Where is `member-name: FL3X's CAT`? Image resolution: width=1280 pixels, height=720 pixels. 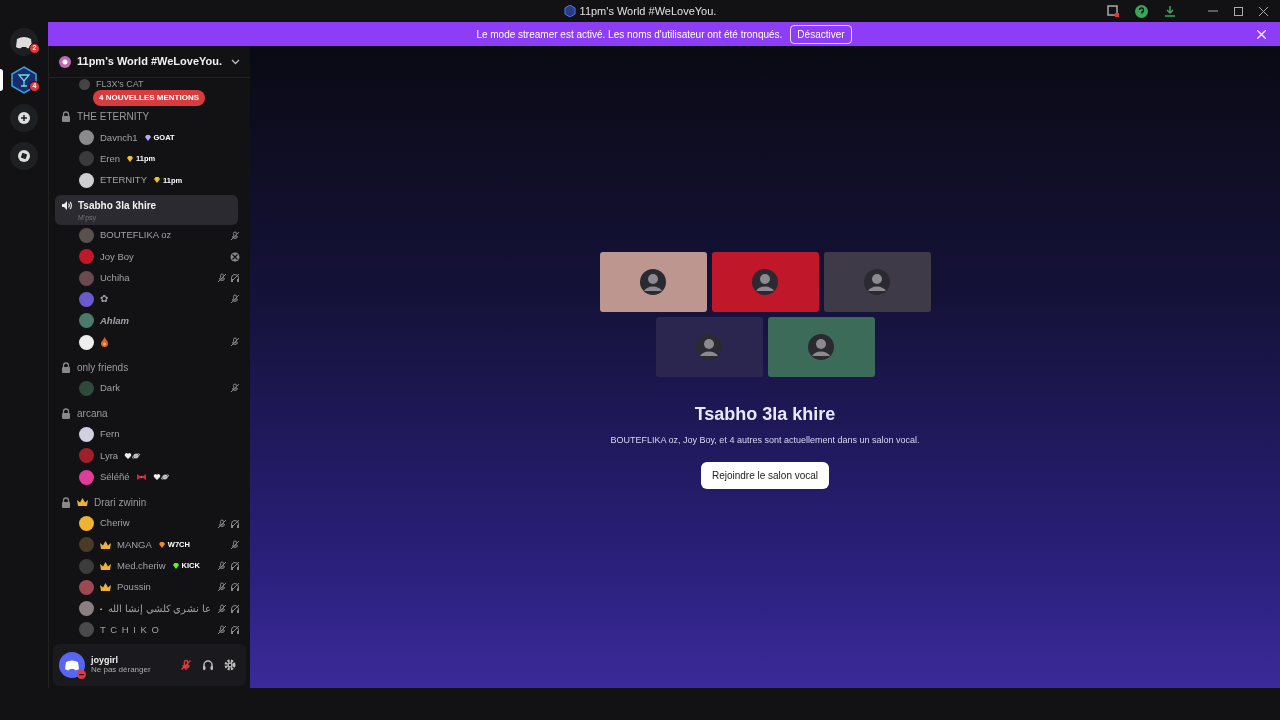
member-name: FL3X's CAT is located at coordinates (120, 84).